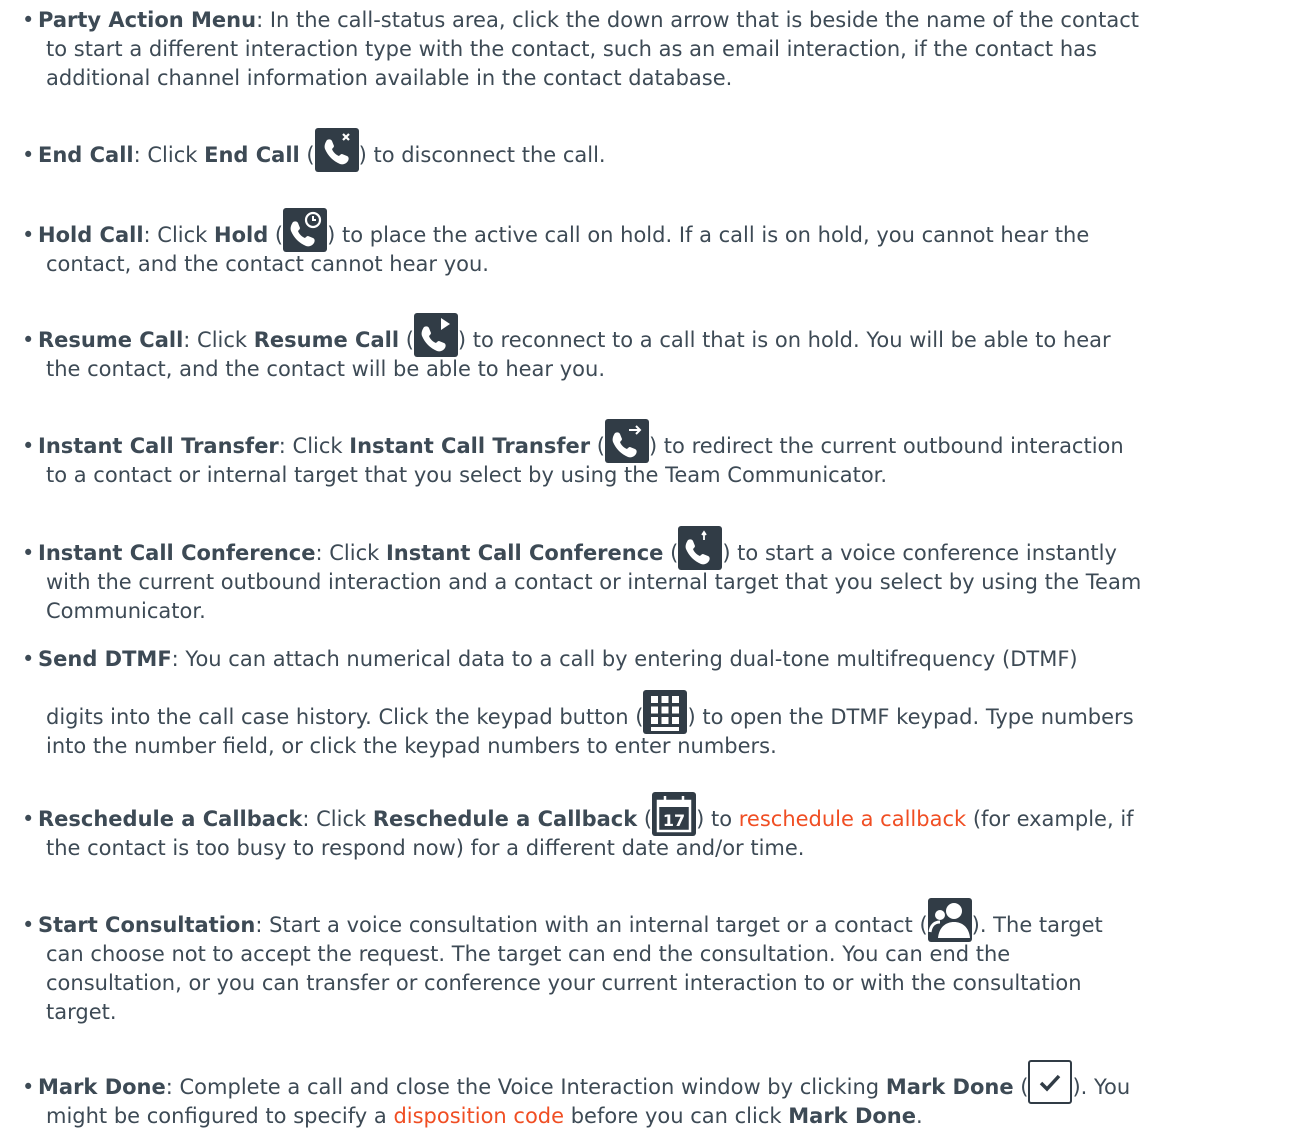 The width and height of the screenshot is (1311, 1130). I want to click on calendar-icon: 17, so click(674, 814).